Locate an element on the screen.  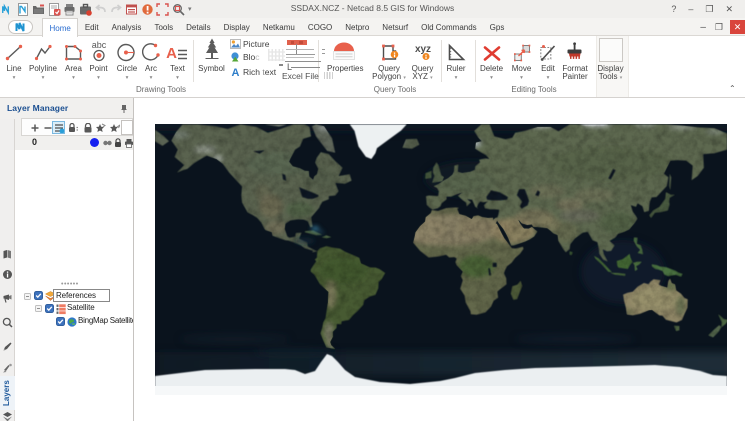
svg-text: xyz is located at coordinates (422, 49).